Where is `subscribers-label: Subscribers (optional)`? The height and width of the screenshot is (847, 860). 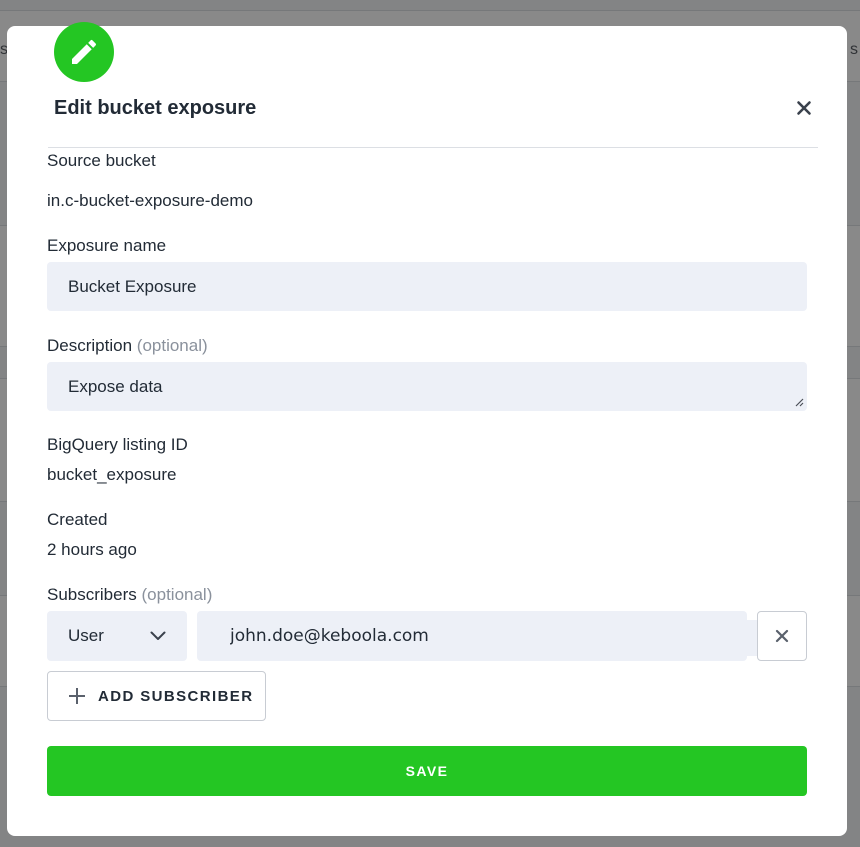
subscribers-label: Subscribers (optional) is located at coordinates (129, 595).